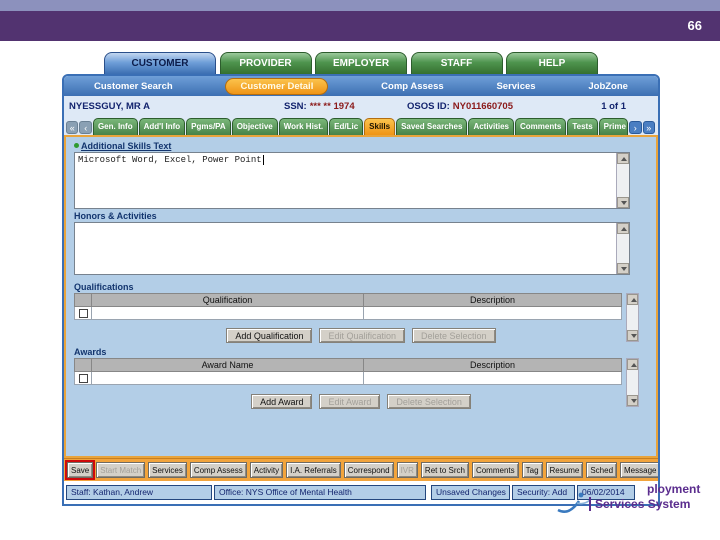 Image resolution: width=720 pixels, height=540 pixels. I want to click on tab-customer: CUSTOMER, so click(160, 63).